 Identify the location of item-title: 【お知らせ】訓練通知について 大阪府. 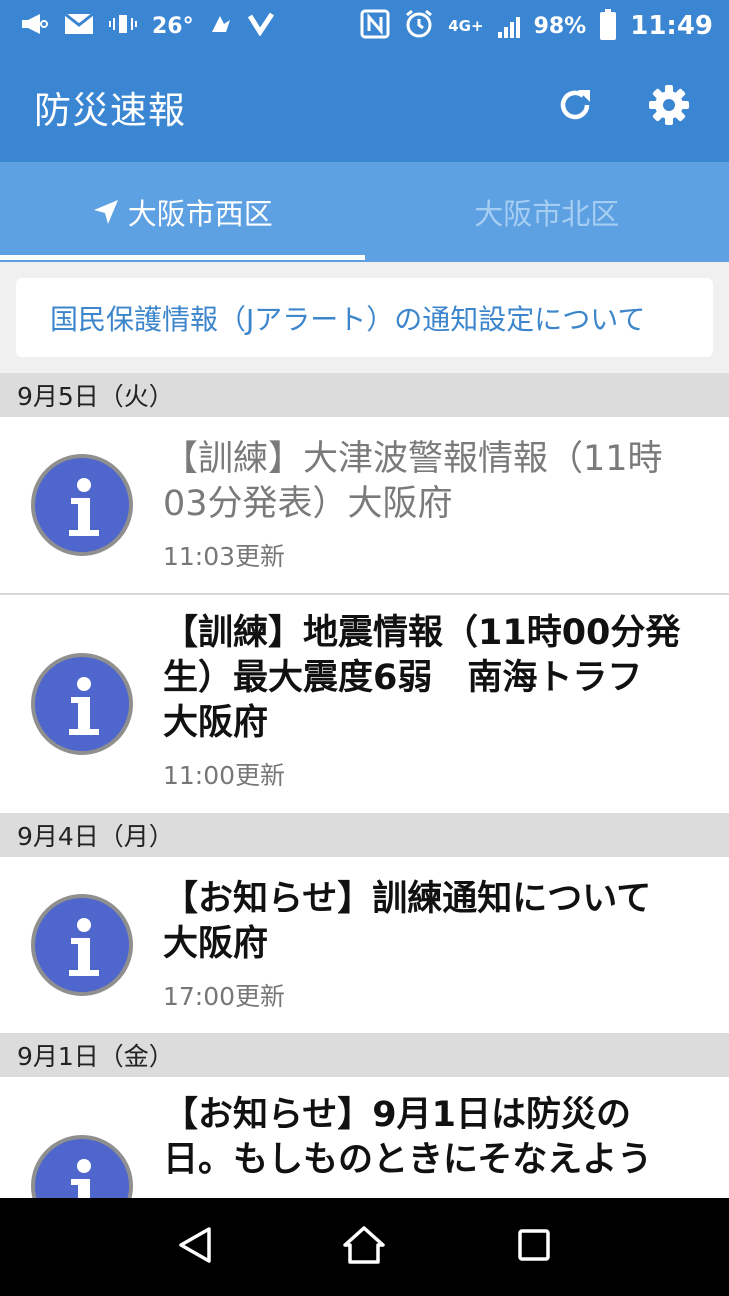
(425, 921).